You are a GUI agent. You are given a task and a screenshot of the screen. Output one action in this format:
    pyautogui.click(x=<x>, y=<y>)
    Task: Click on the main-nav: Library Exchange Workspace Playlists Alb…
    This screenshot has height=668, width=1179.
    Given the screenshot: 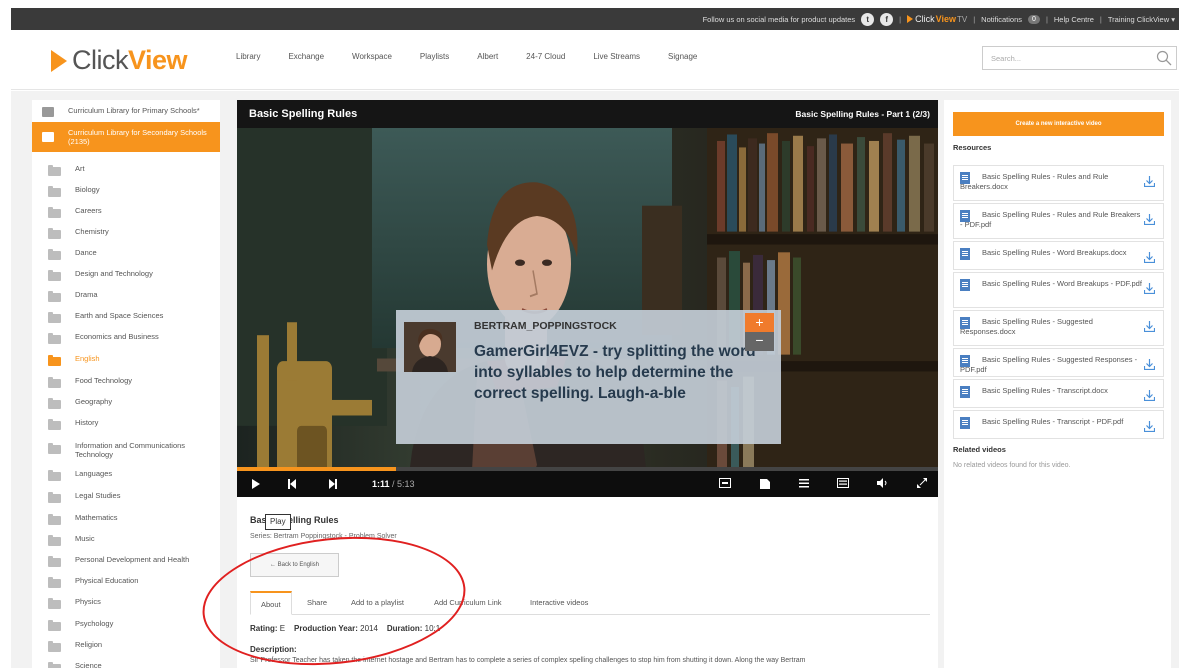 What is the action you would take?
    pyautogui.click(x=480, y=56)
    